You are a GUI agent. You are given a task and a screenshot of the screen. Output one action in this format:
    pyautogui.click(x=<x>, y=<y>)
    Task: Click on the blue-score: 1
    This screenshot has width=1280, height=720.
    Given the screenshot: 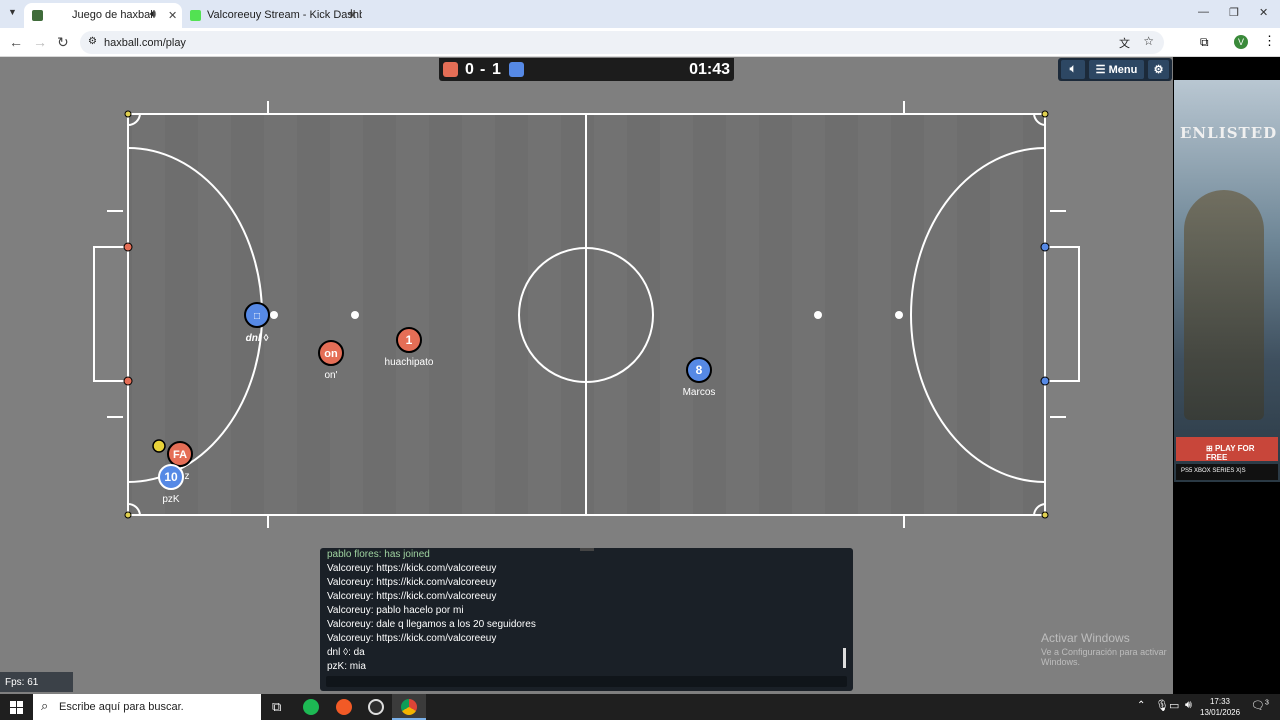 What is the action you would take?
    pyautogui.click(x=496, y=69)
    